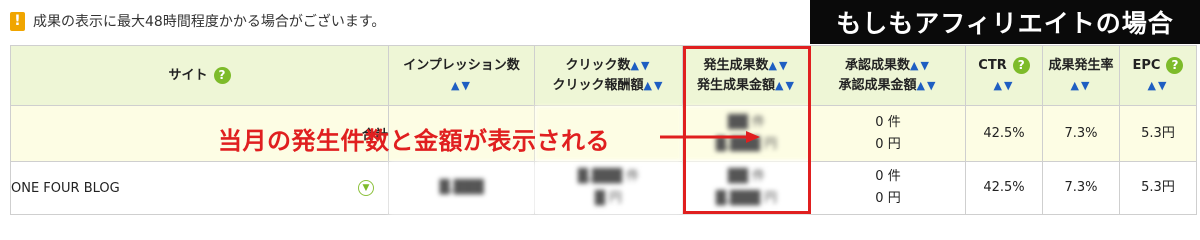 This screenshot has width=1200, height=240. Describe the element at coordinates (888, 133) in the screenshot. I see `total-approved-cell: 0 件 0 円` at that location.